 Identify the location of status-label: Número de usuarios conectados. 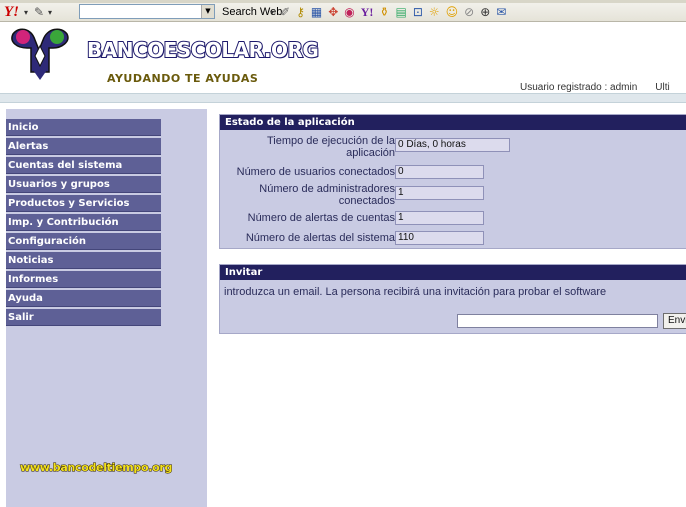
(316, 172).